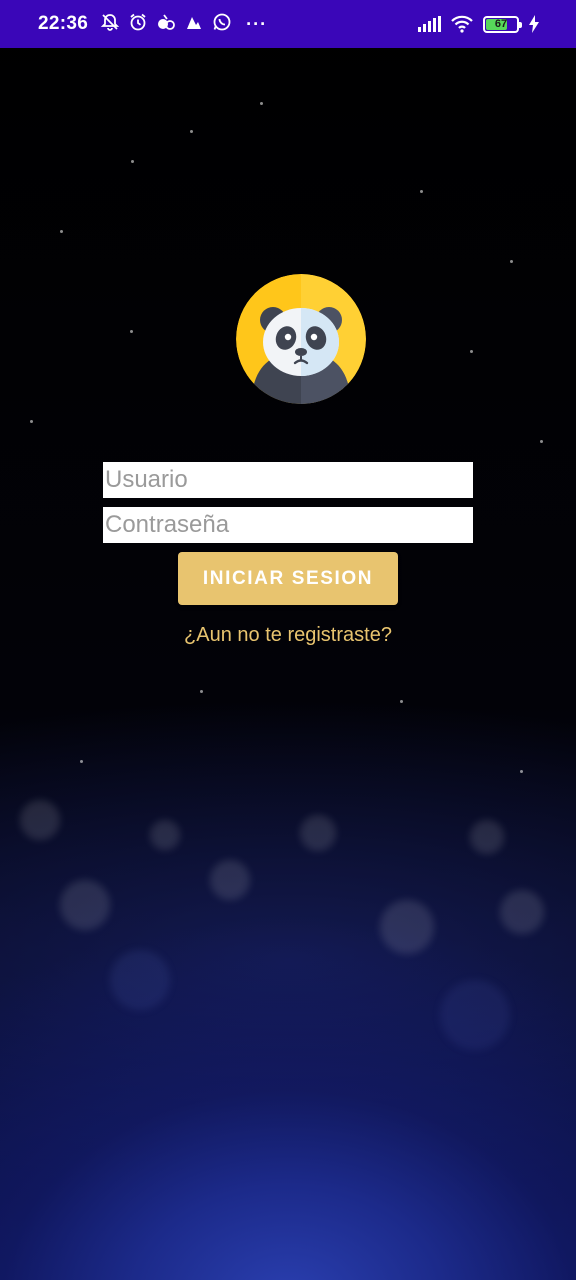 The height and width of the screenshot is (1280, 576). Describe the element at coordinates (63, 23) in the screenshot. I see `status-time: 22:36` at that location.